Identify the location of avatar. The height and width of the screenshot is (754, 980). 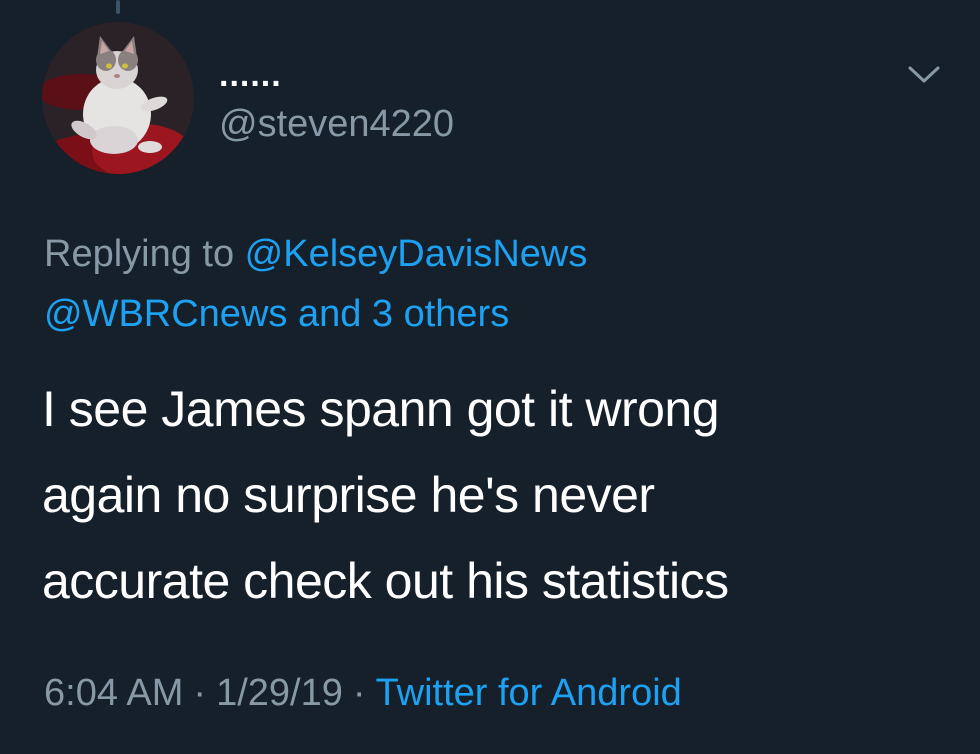
(118, 98).